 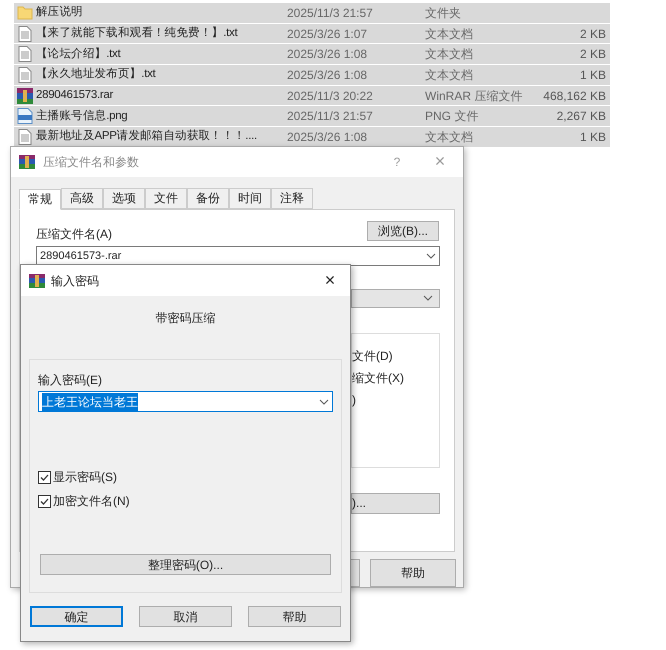 I want to click on file-row: 最新地址及APP请发邮箱自动获取！！！.... 2025/3/26 1:08 文本文档 1 KB, so click(x=312, y=137).